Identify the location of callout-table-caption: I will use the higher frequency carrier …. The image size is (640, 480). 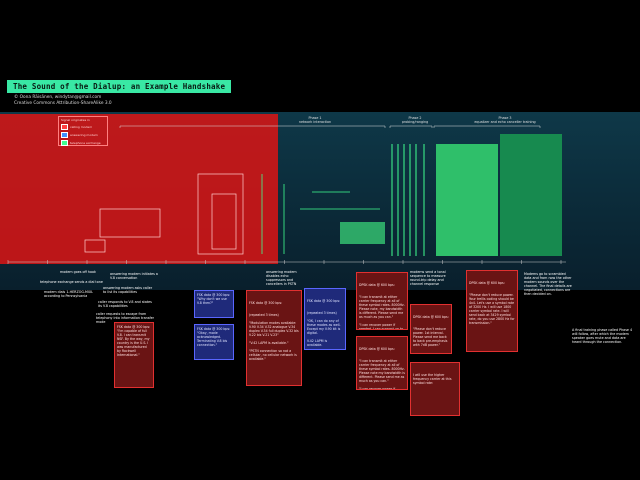
(433, 379).